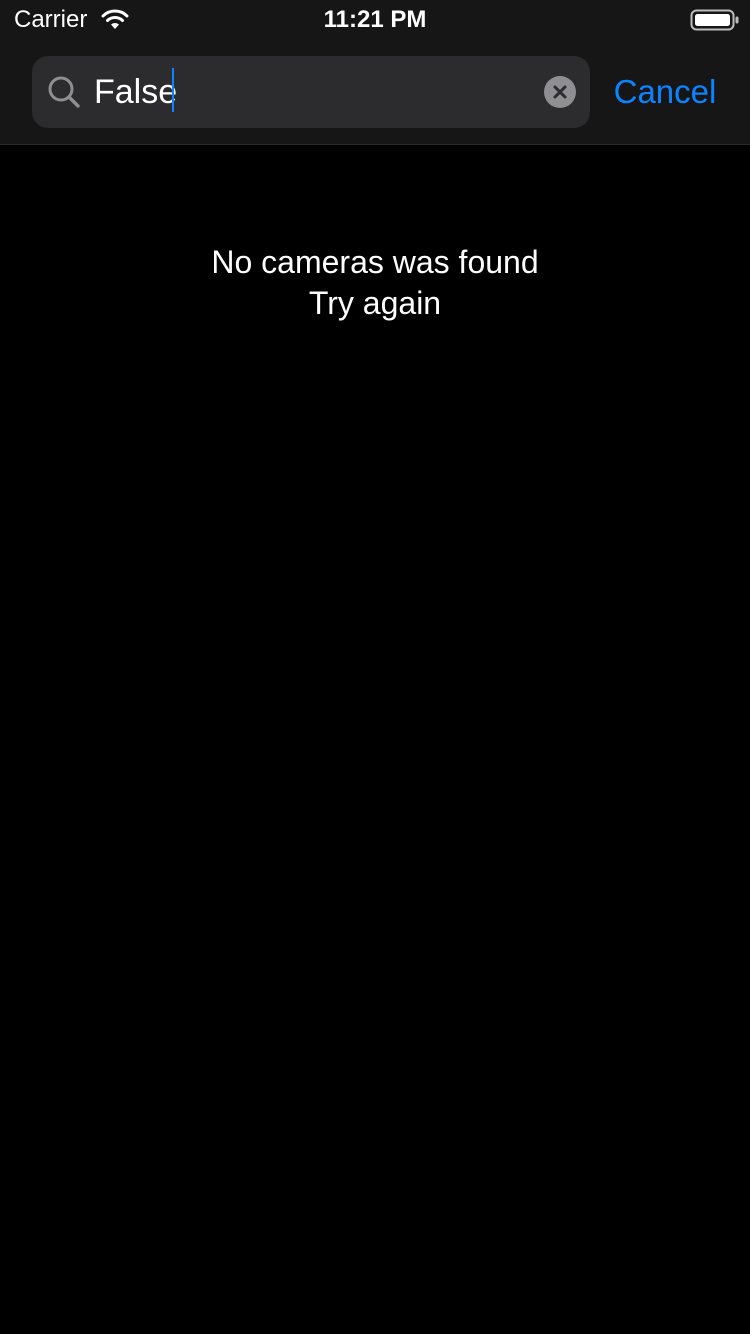  Describe the element at coordinates (665, 92) in the screenshot. I see `cancel-button: Cancel` at that location.